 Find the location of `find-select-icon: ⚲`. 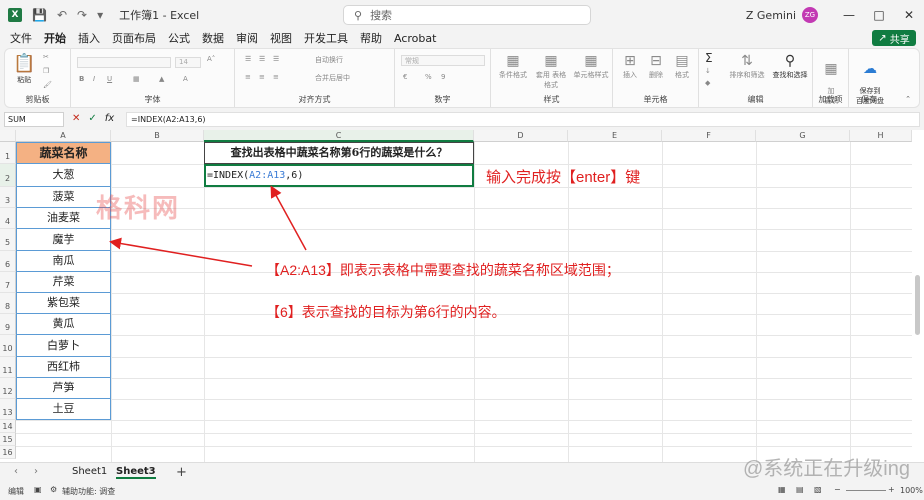

find-select-icon: ⚲ is located at coordinates (790, 61).